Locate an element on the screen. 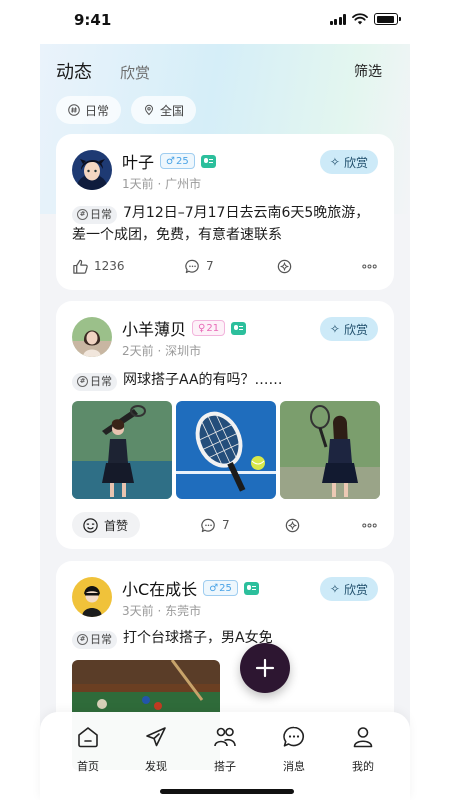 The width and height of the screenshot is (450, 800). discover-icon is located at coordinates (156, 737).